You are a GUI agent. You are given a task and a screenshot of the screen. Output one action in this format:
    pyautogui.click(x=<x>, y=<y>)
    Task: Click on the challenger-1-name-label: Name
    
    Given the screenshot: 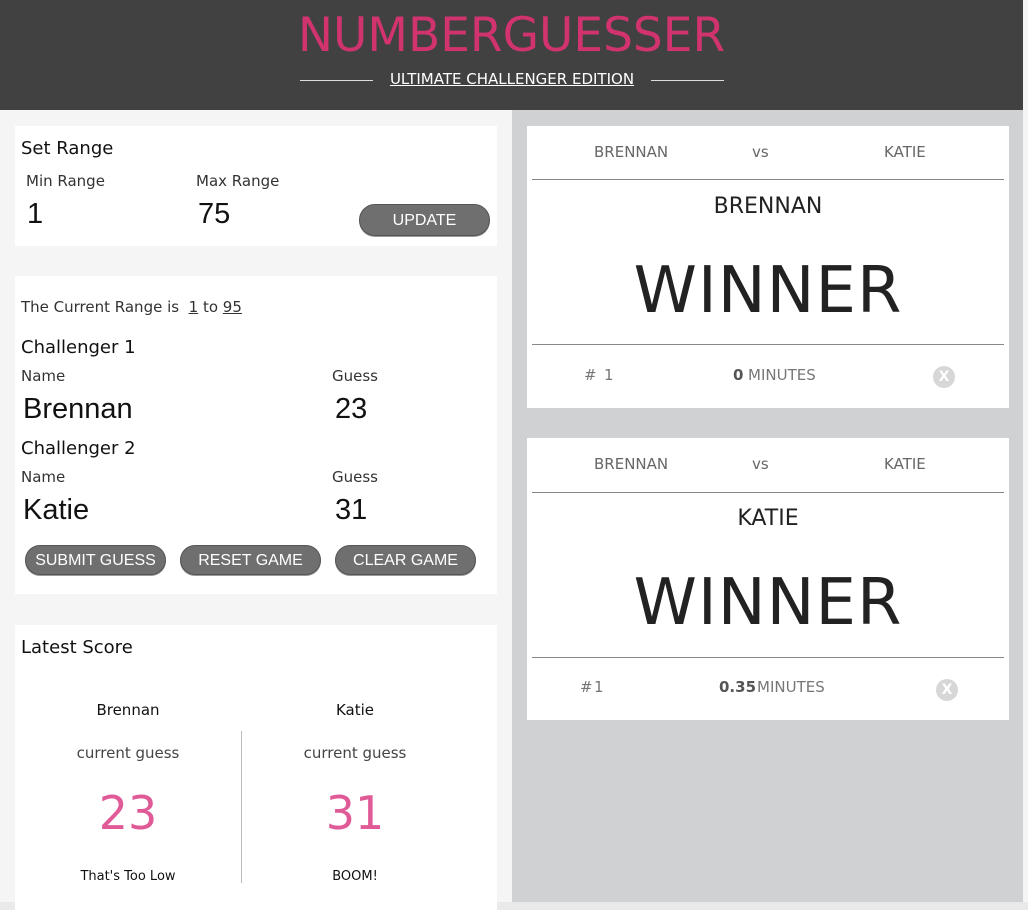 What is the action you would take?
    pyautogui.click(x=43, y=376)
    